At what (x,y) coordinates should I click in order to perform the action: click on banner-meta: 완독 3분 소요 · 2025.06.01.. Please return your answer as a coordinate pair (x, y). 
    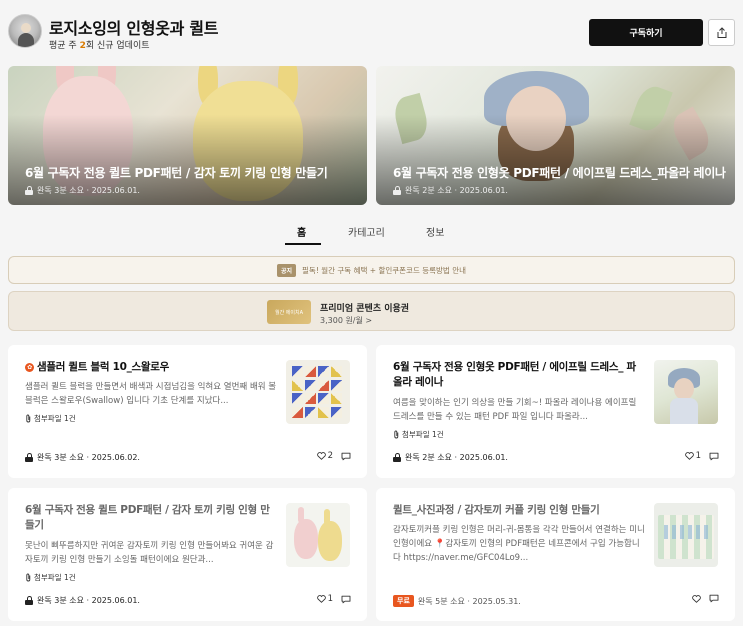
    Looking at the image, I should click on (82, 190).